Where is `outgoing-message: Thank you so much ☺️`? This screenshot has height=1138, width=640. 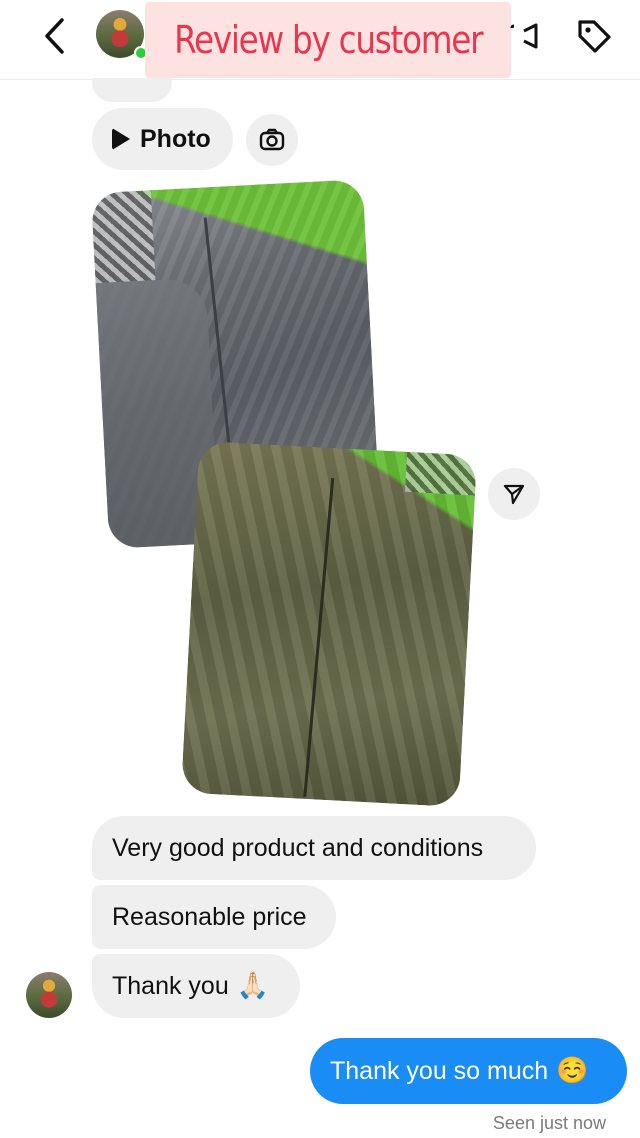
outgoing-message: Thank you so much ☺️ is located at coordinates (468, 1071).